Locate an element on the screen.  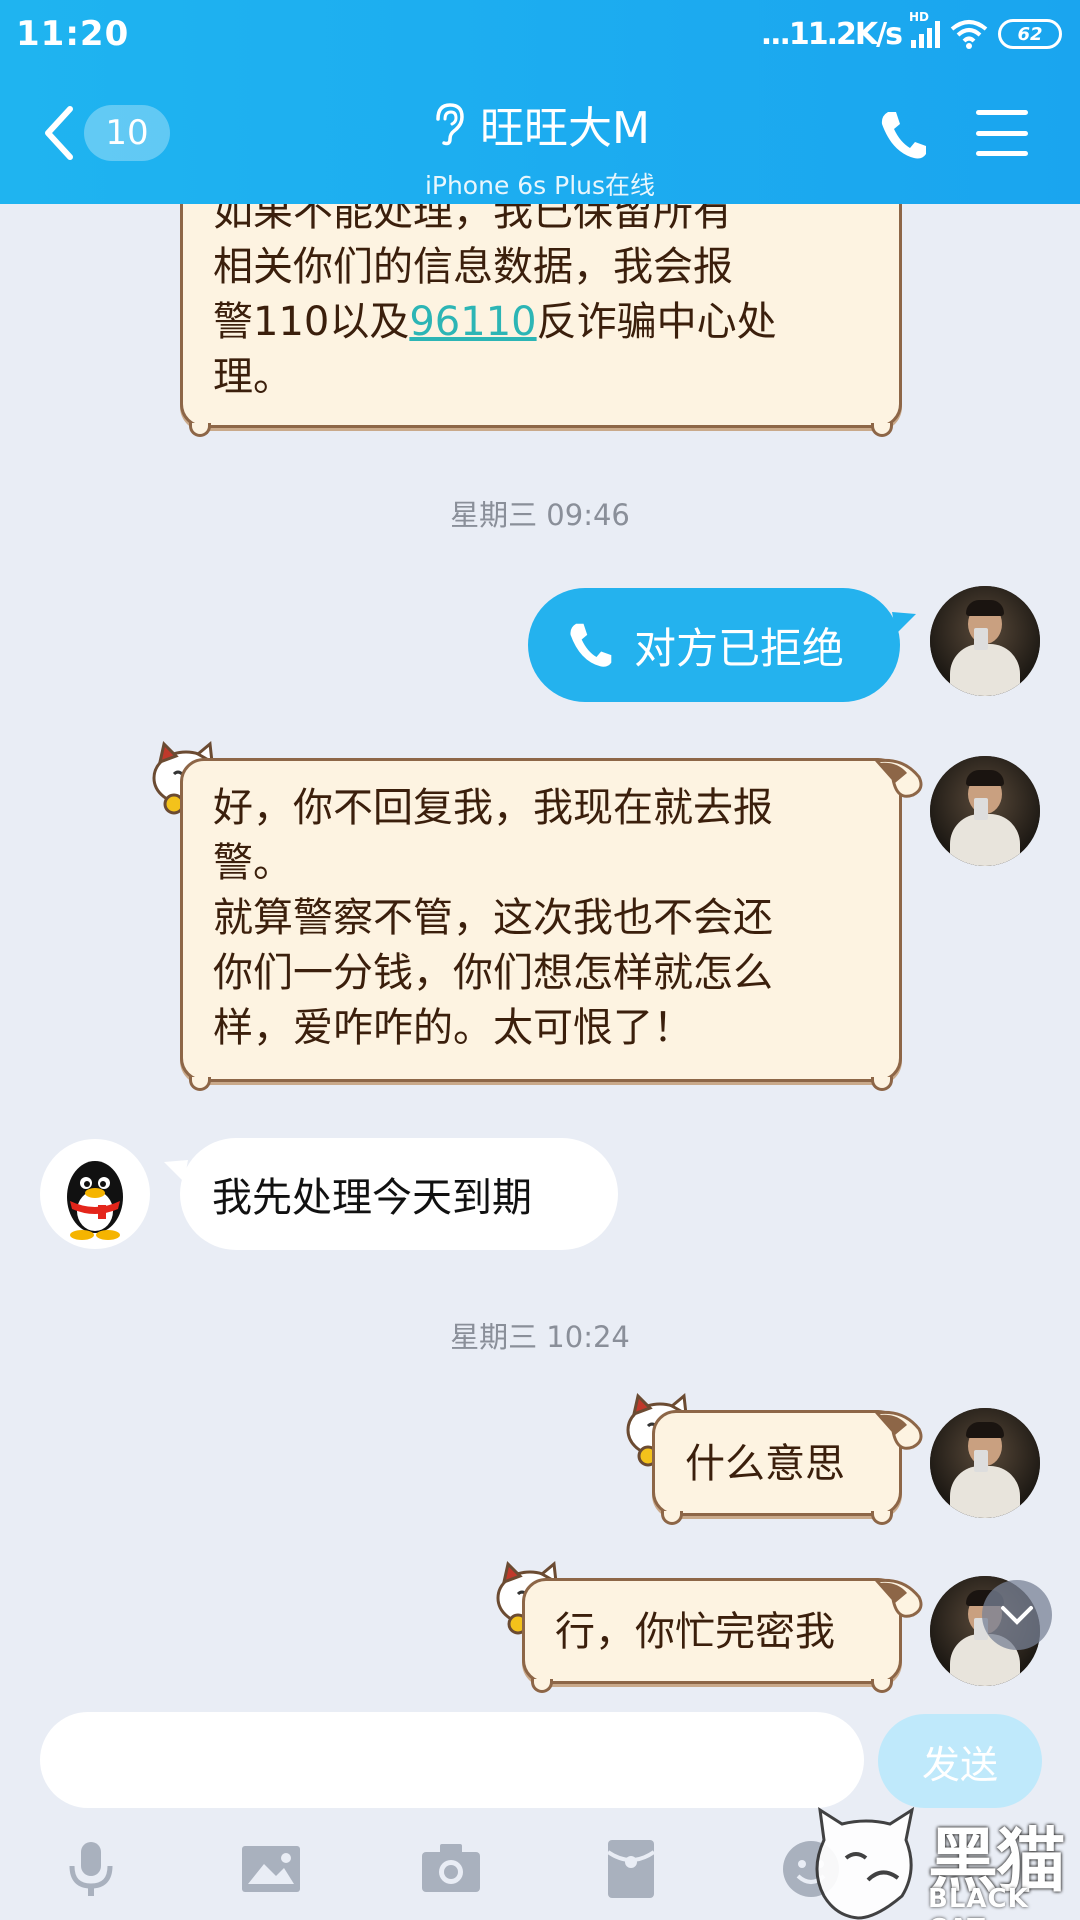
message-bubble: 我先处理今天到期 is located at coordinates (399, 1194).